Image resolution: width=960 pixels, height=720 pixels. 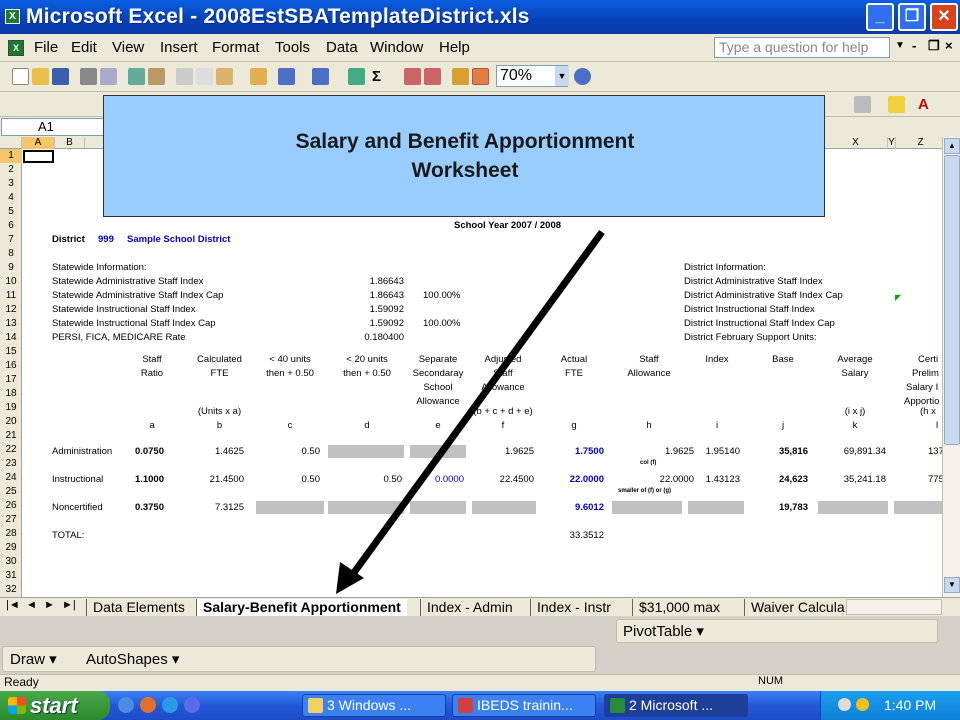 What do you see at coordinates (69, 605) in the screenshot?
I see `last-sheet-icon: ►|` at bounding box center [69, 605].